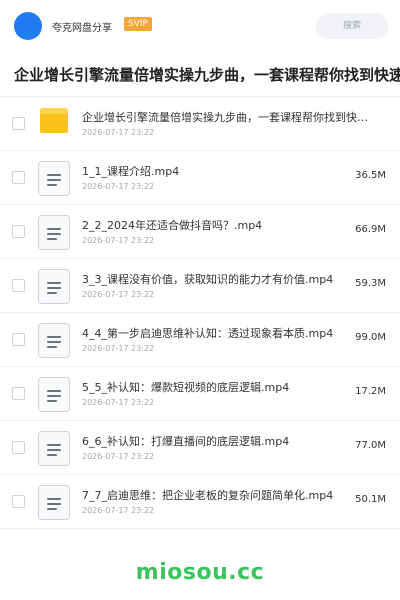 Image resolution: width=400 pixels, height=600 pixels. What do you see at coordinates (82, 28) in the screenshot?
I see `brand-name: 夸克网盘分享` at bounding box center [82, 28].